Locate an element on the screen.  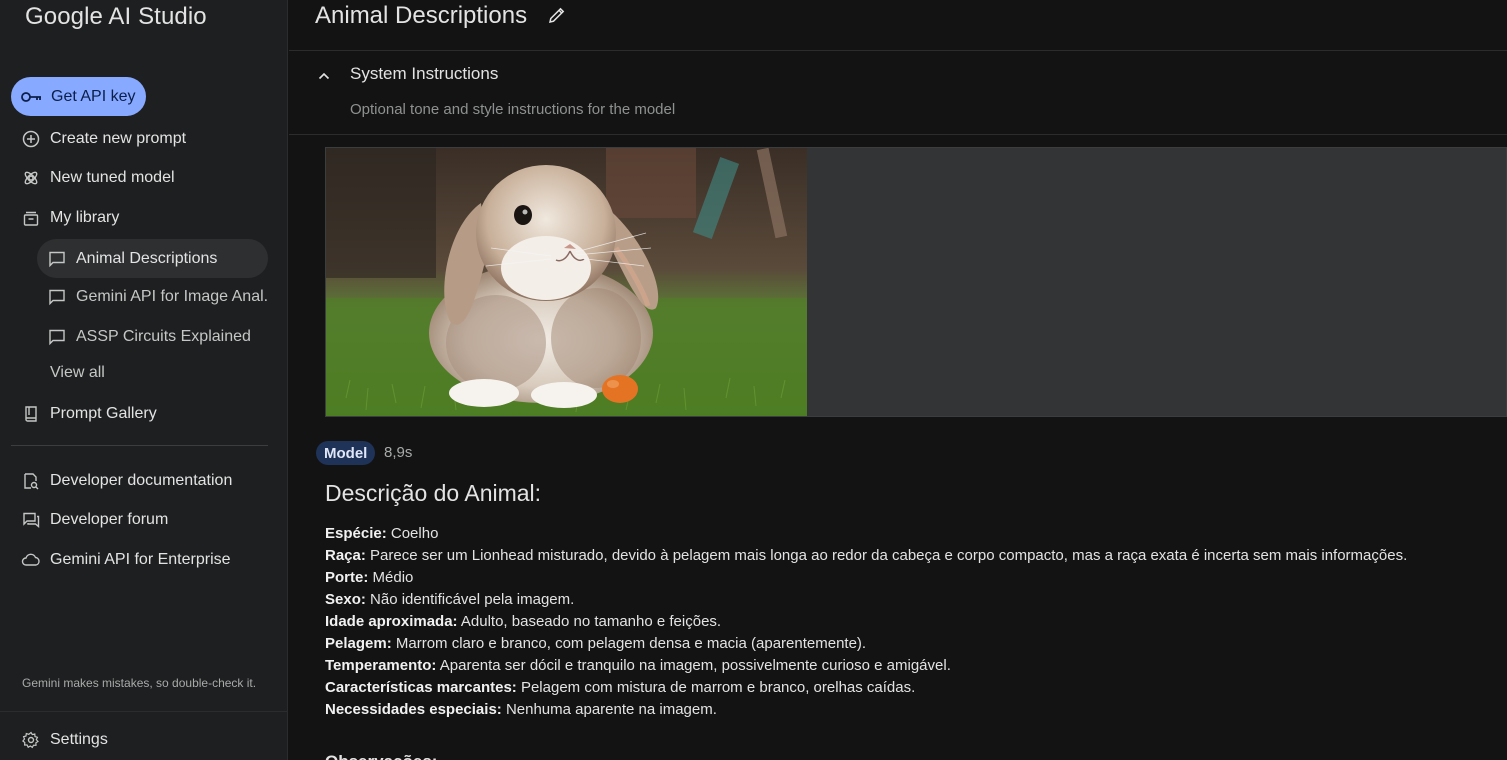
gemini-api-enterprise-label: Gemini API for Enterprise is located at coordinates (140, 559).